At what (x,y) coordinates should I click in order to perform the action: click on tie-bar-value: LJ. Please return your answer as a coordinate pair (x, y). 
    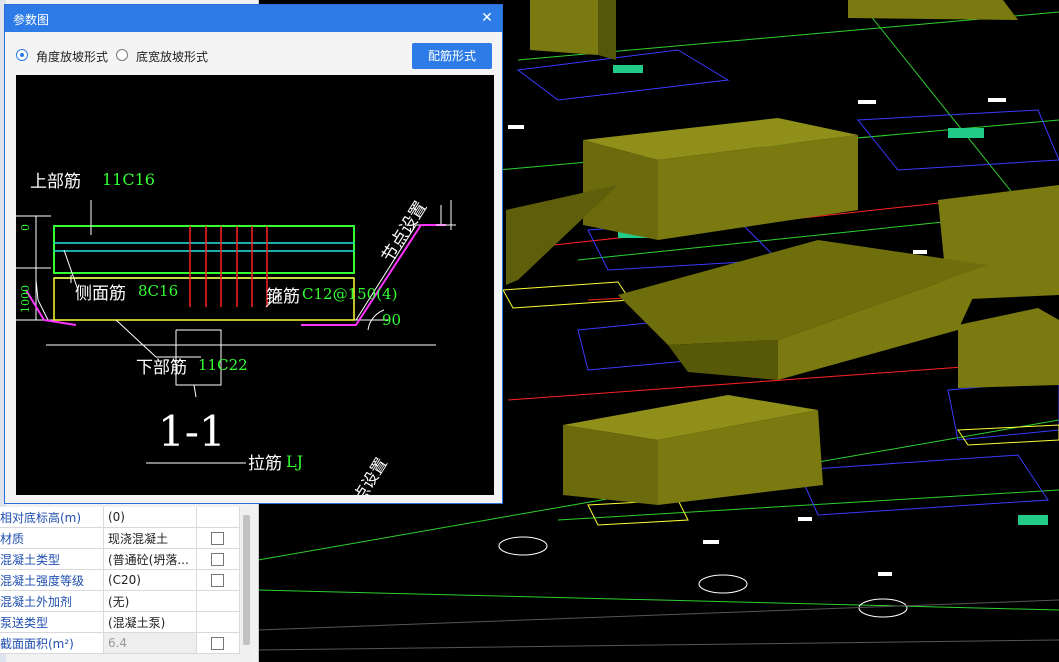
    Looking at the image, I should click on (295, 461).